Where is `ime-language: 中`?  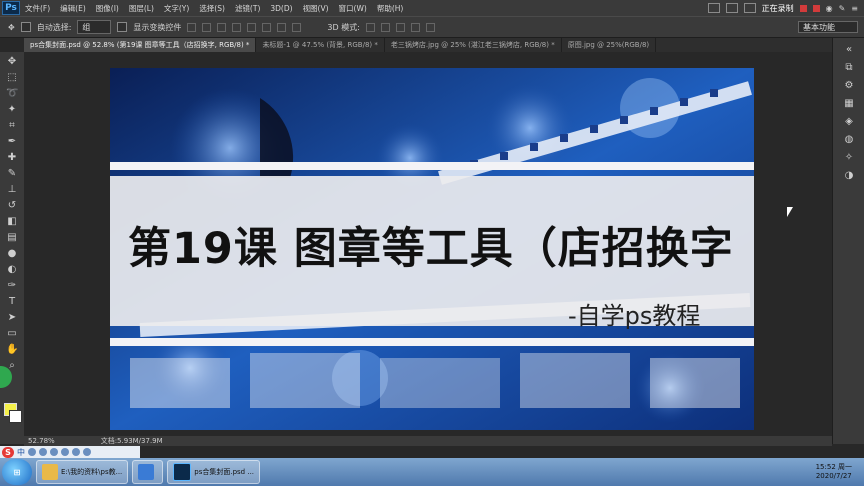
ime-language: 中 is located at coordinates (21, 452).